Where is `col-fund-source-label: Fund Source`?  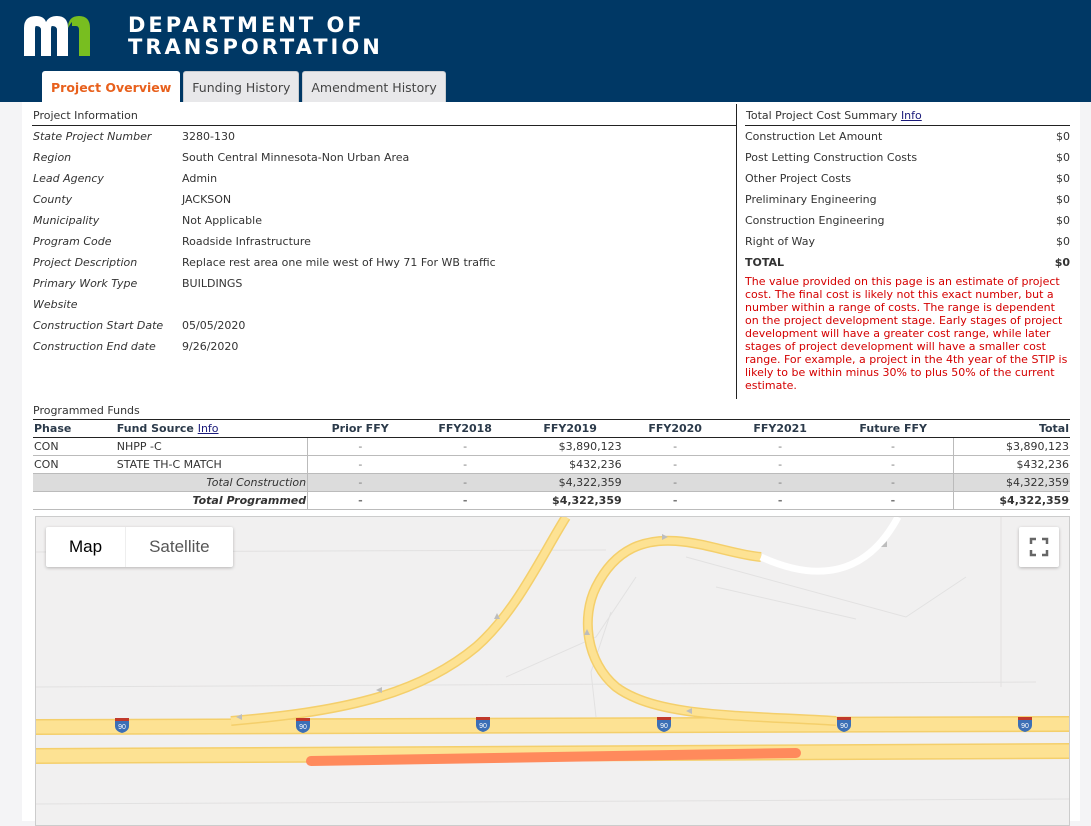
col-fund-source-label: Fund Source is located at coordinates (155, 428).